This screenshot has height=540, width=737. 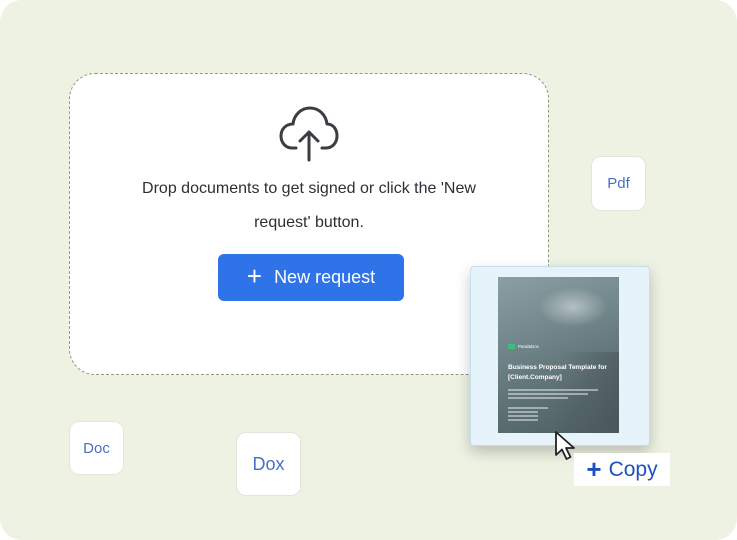 I want to click on new-request-button: + New request, so click(x=311, y=277).